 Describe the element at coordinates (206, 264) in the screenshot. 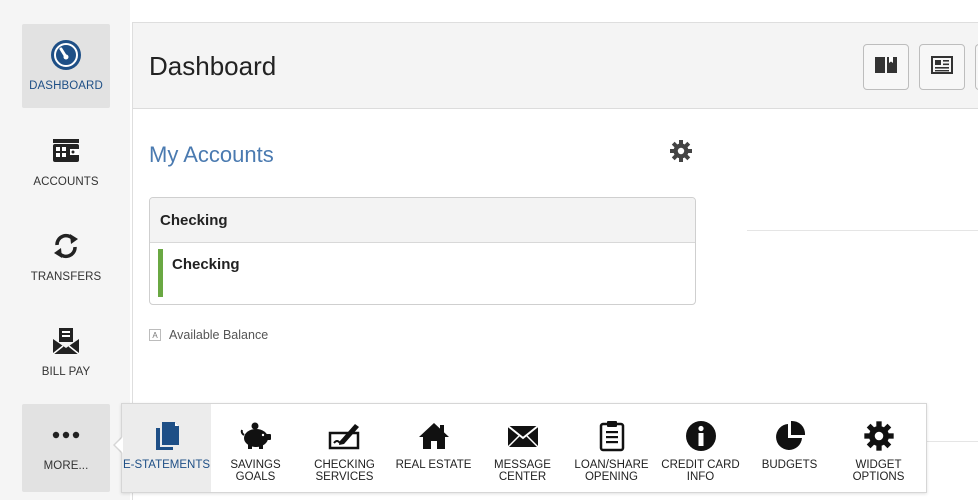

I see `account-name: Checking` at that location.